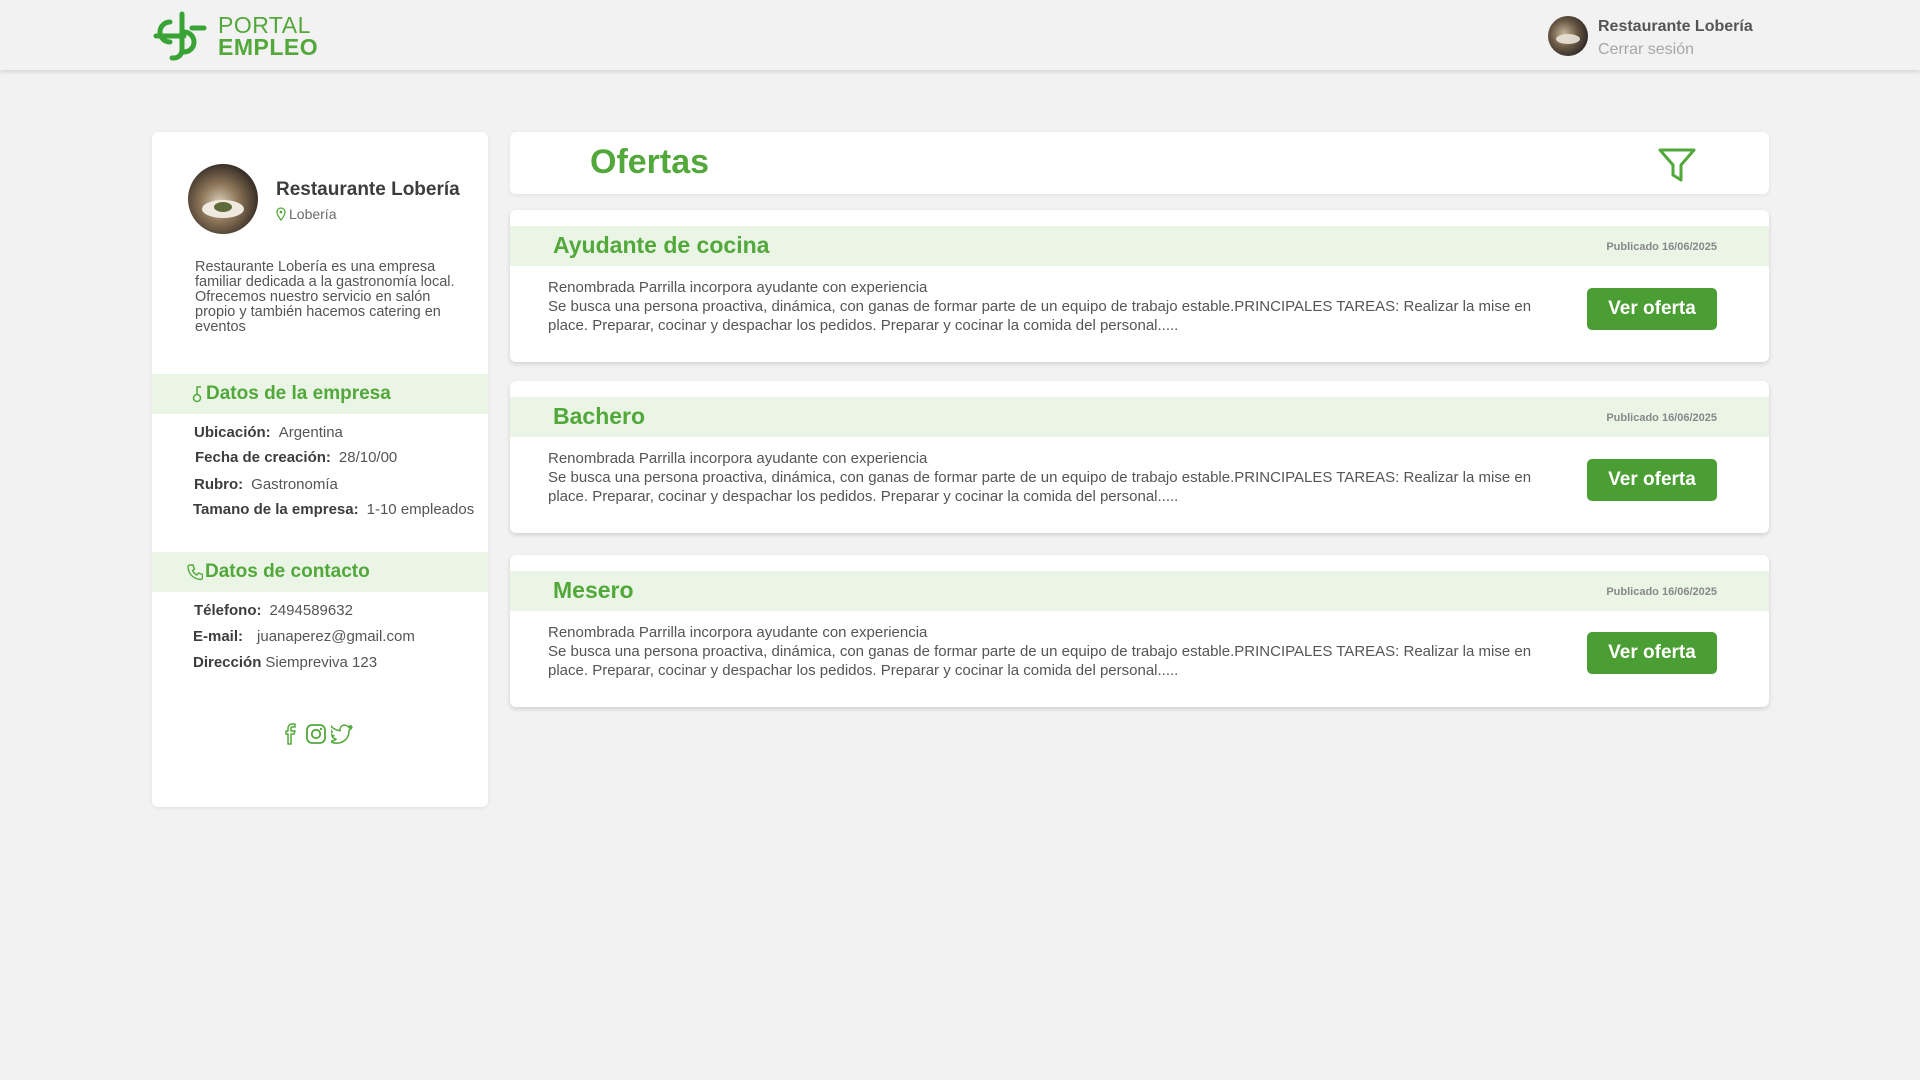  Describe the element at coordinates (298, 393) in the screenshot. I see `company-data-title: Datos de la empresa` at that location.